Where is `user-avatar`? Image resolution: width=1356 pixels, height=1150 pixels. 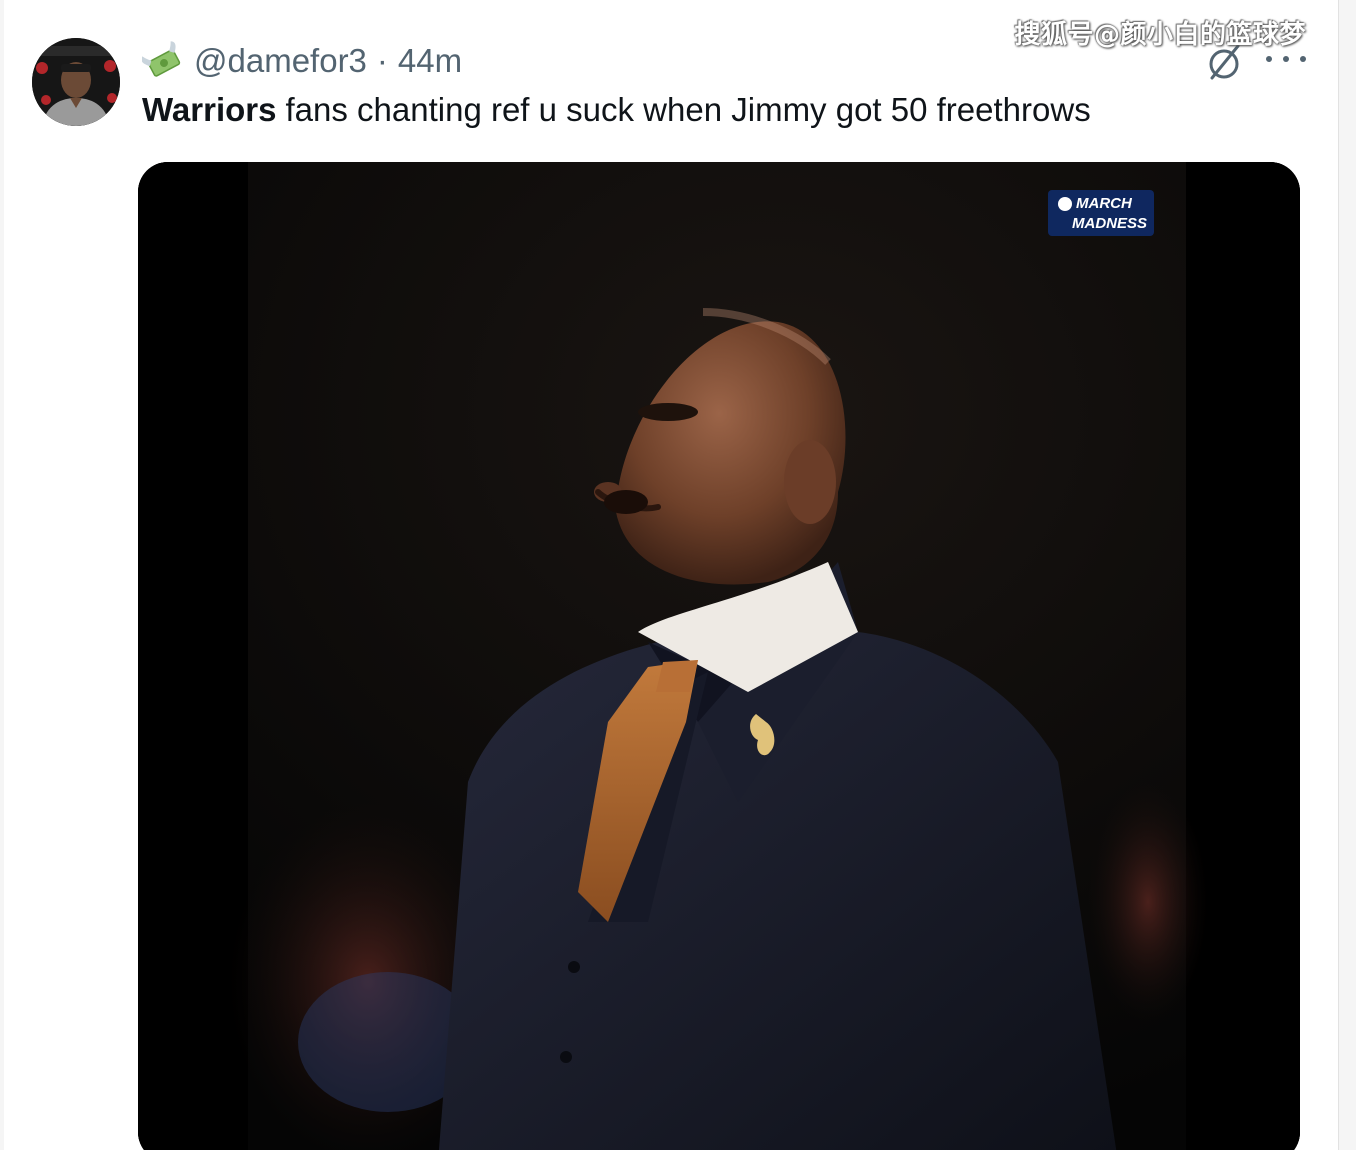
user-avatar is located at coordinates (76, 82).